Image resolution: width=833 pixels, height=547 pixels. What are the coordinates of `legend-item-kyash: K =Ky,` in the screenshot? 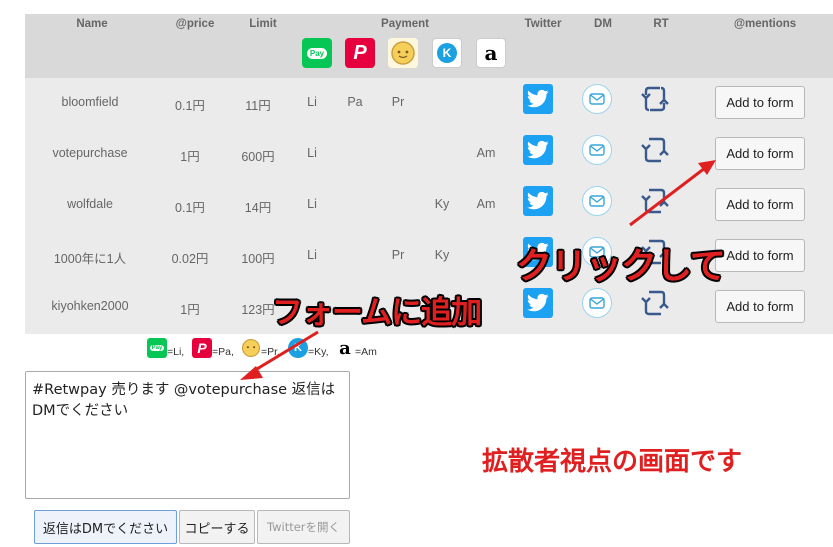 It's located at (308, 348).